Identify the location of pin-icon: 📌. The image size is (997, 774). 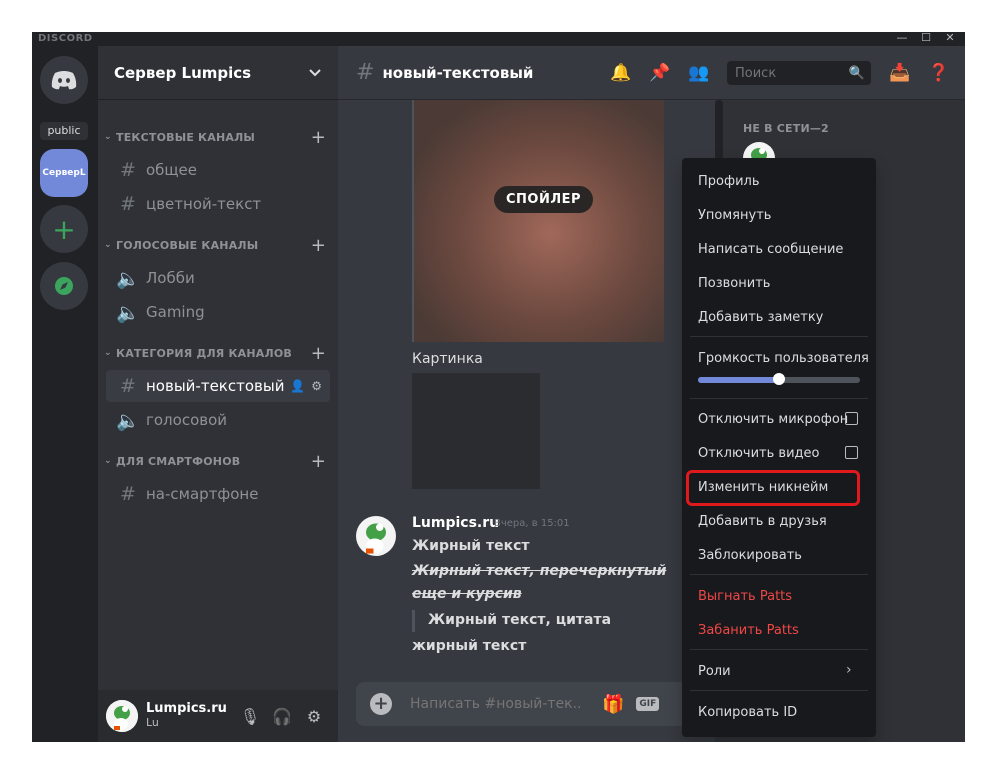
(660, 73).